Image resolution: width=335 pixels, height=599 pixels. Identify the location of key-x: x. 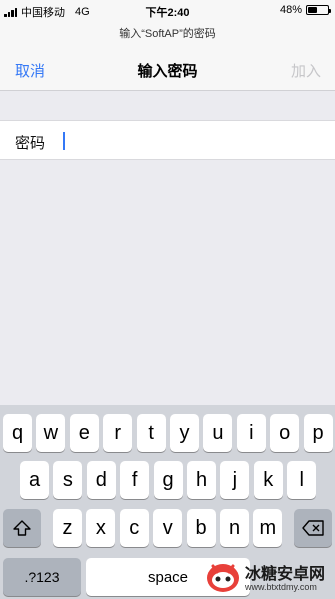
(101, 528).